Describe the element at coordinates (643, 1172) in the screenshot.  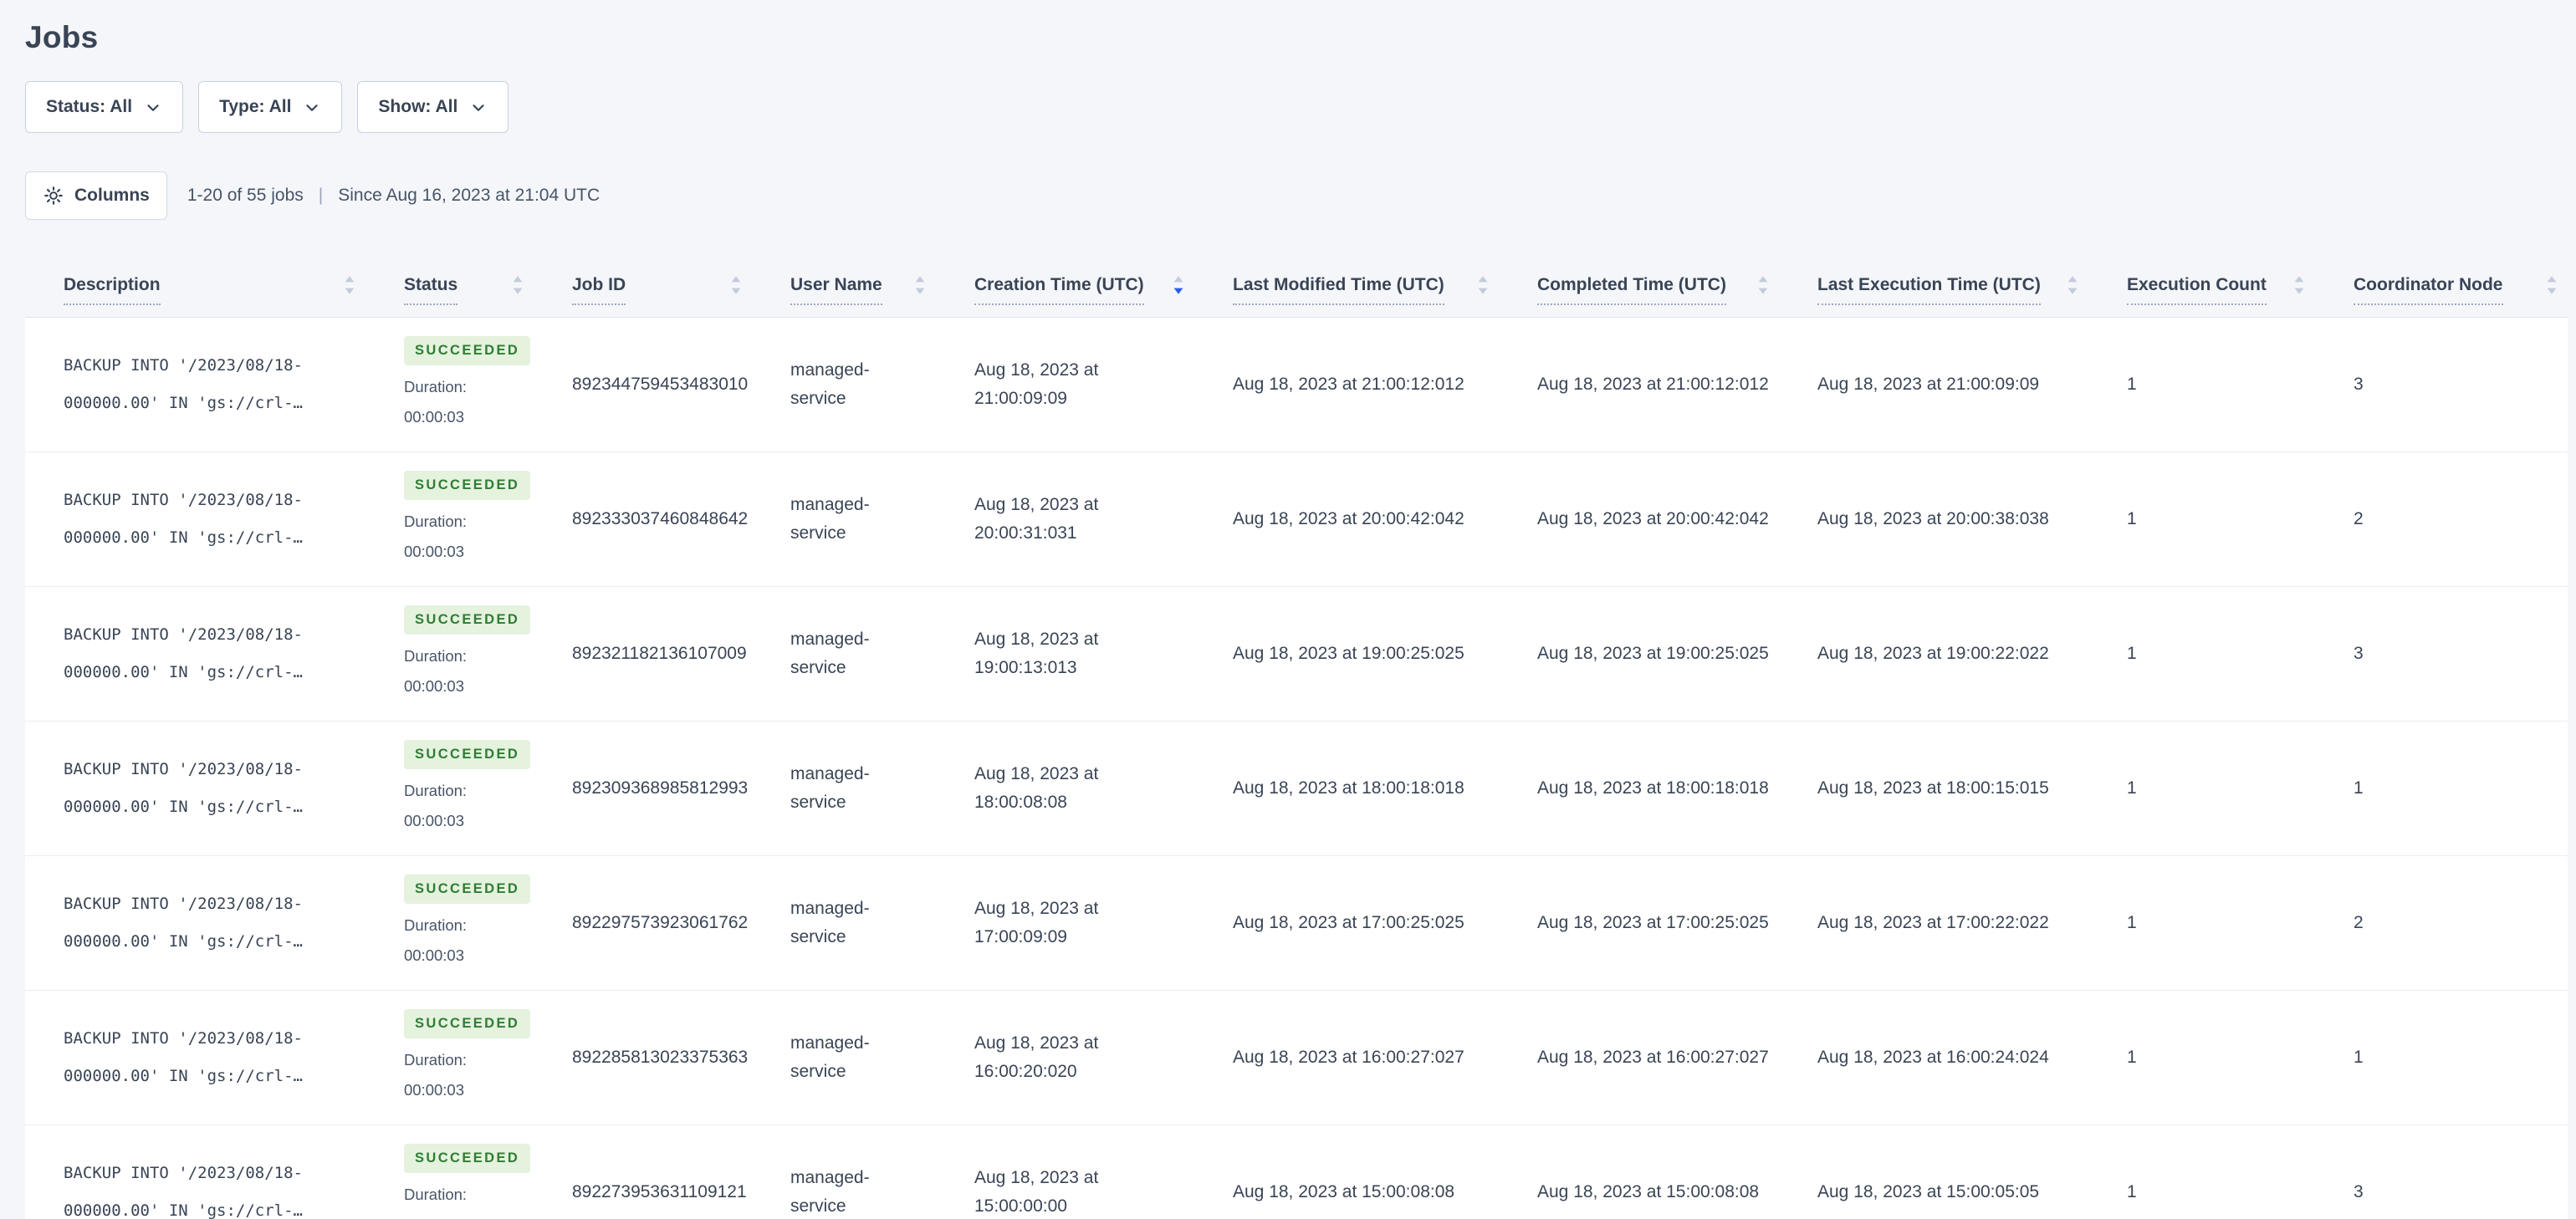
I see `cell-job-id: 892273953631109121` at that location.